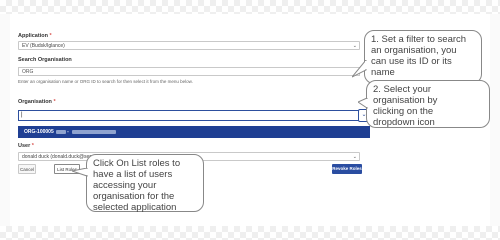 The width and height of the screenshot is (500, 240). Describe the element at coordinates (28, 72) in the screenshot. I see `search-organisation-value: ORG` at that location.